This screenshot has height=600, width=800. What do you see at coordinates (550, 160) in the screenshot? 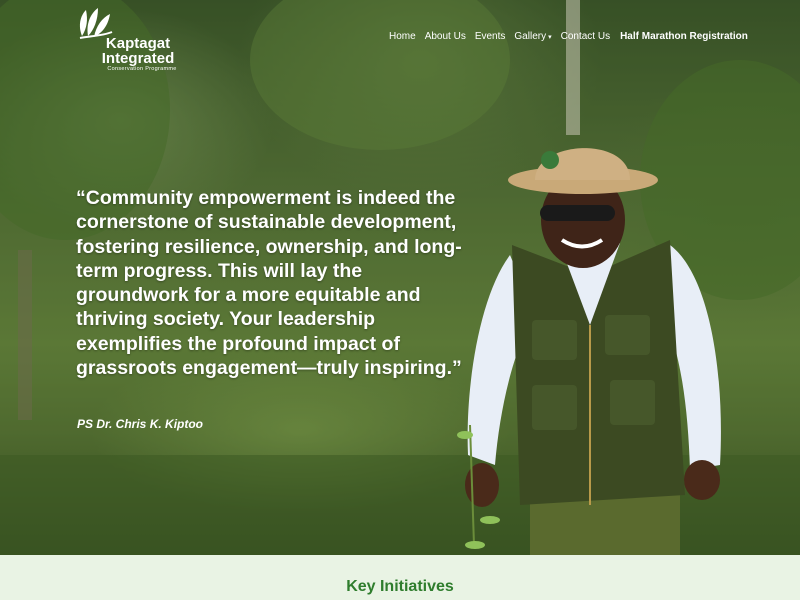
I see `hat-badge` at bounding box center [550, 160].